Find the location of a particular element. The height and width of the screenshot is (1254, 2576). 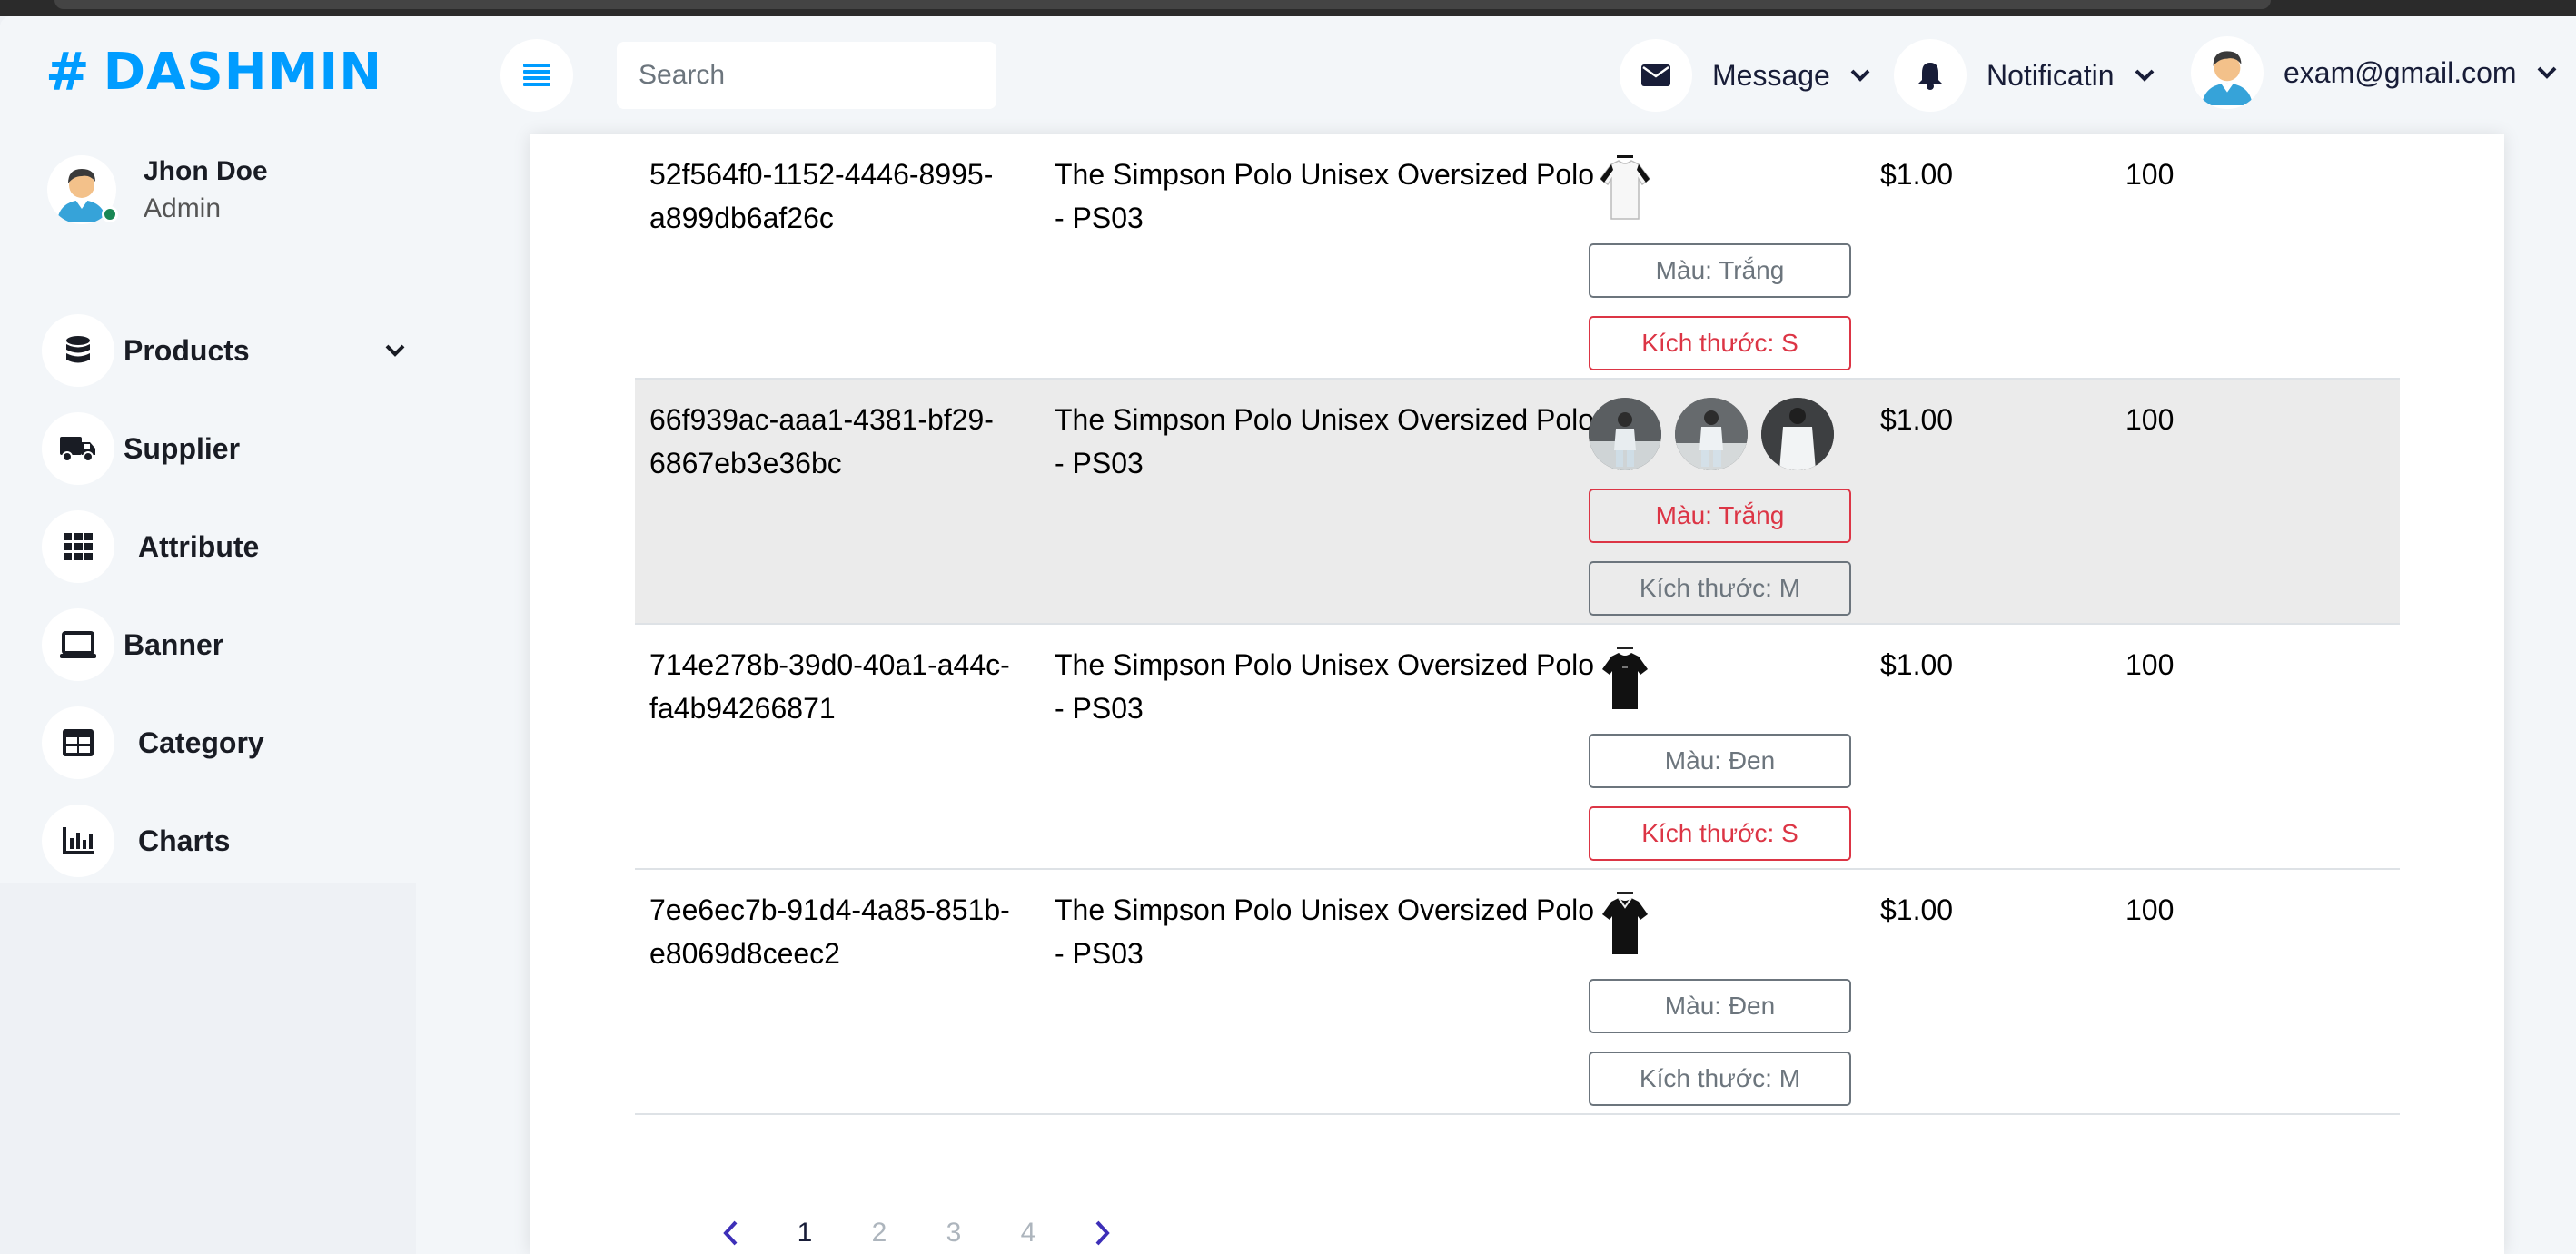

sidebar-item-label: Products is located at coordinates (187, 350).